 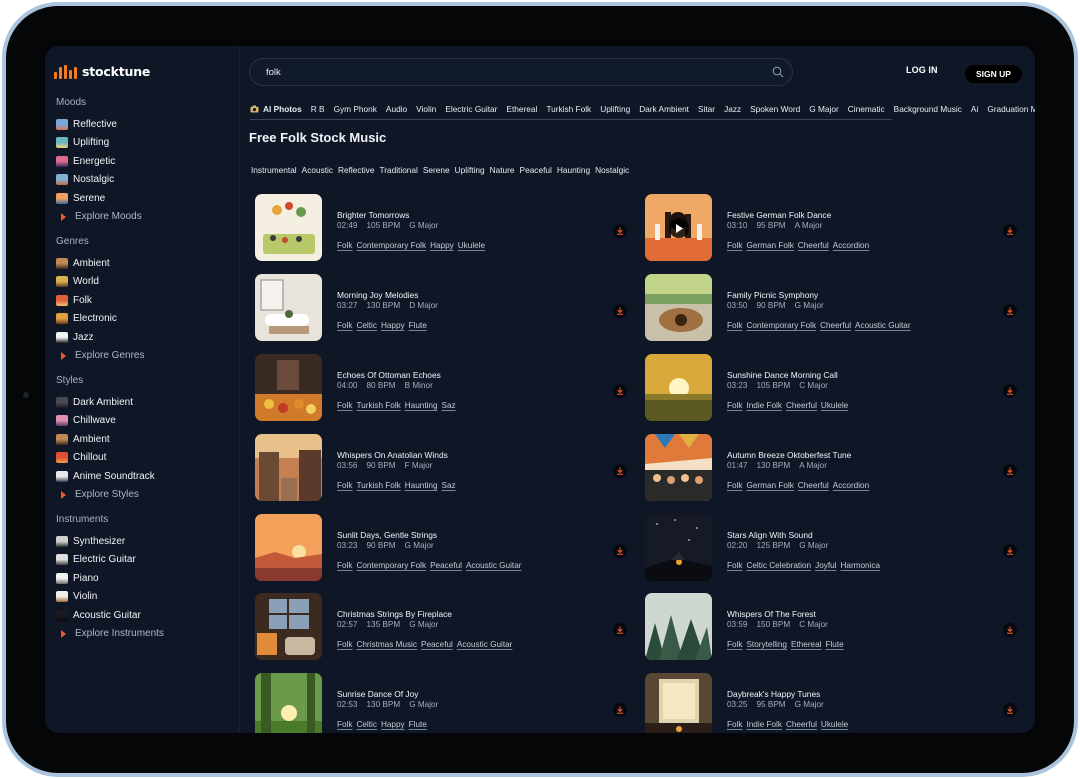 What do you see at coordinates (614, 170) in the screenshot?
I see `subtag-nostalgic: Nostalgic` at bounding box center [614, 170].